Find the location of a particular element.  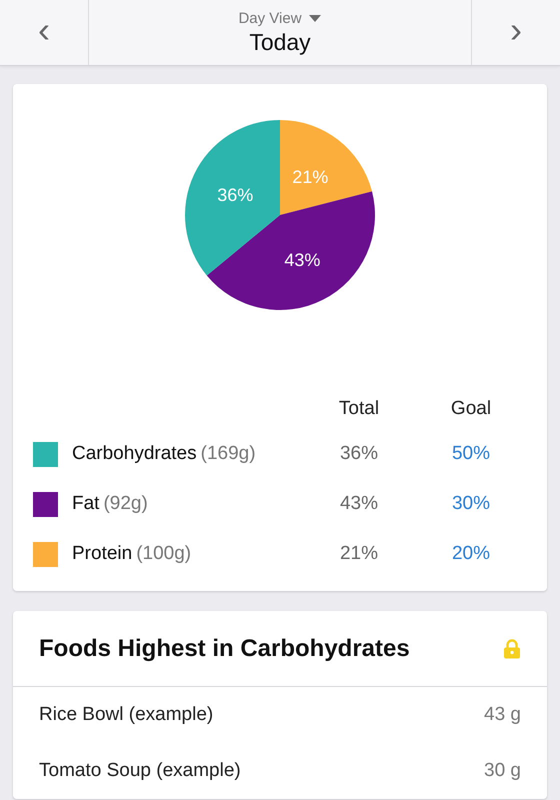

view-selector: Day View is located at coordinates (270, 18).